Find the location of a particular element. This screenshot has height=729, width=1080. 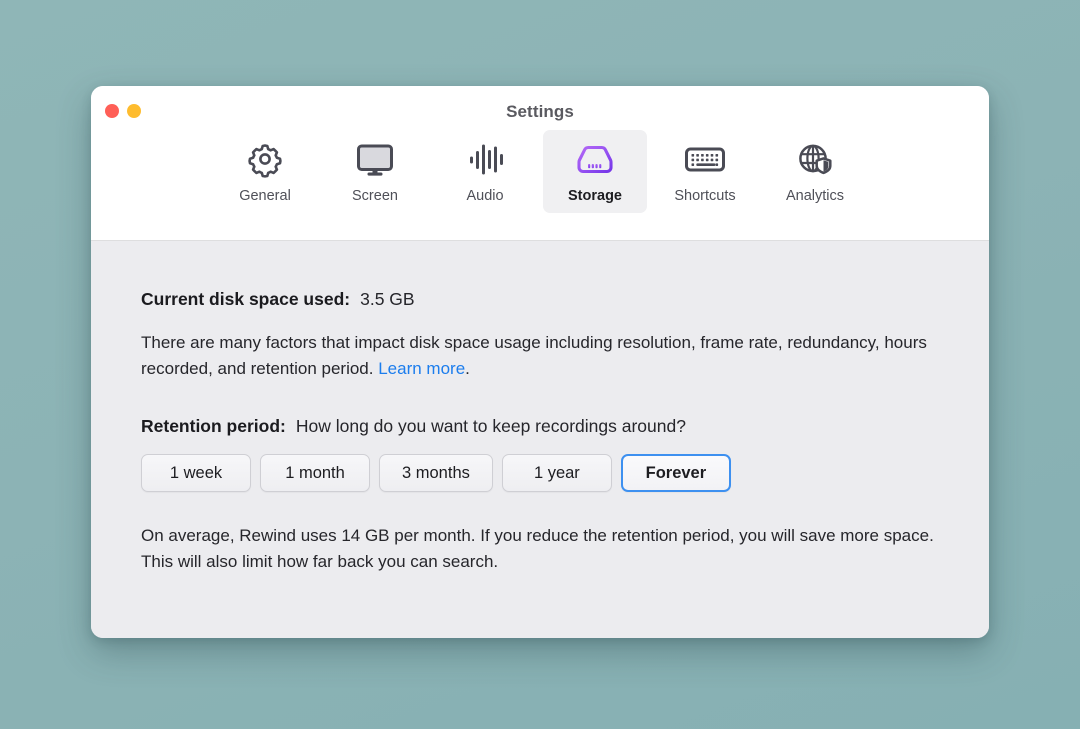

tab-storage: Storage is located at coordinates (595, 171).